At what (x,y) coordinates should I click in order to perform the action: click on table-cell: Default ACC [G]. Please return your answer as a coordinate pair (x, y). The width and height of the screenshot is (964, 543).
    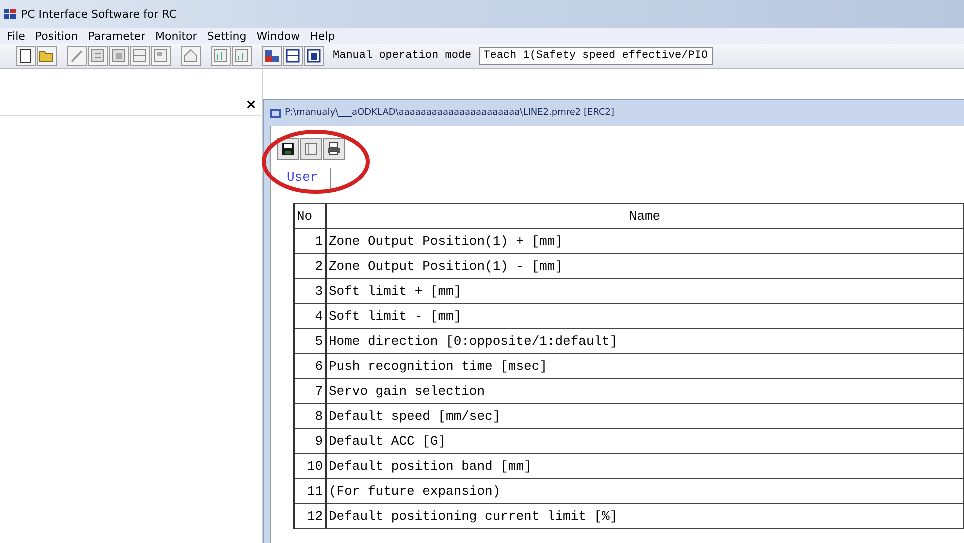
    Looking at the image, I should click on (645, 441).